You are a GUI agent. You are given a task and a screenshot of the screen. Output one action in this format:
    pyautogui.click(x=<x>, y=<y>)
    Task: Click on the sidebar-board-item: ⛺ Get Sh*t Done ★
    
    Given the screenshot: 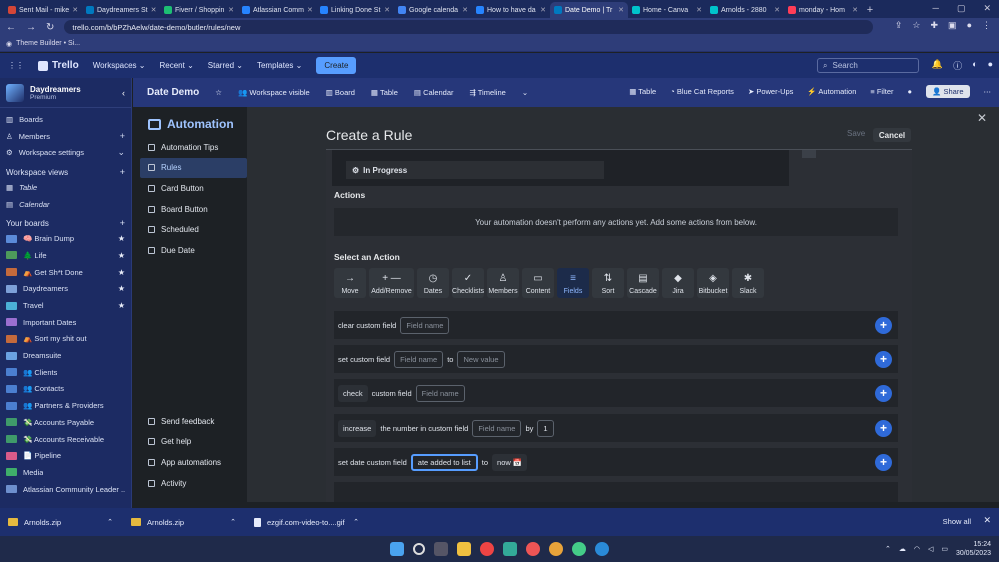 What is the action you would take?
    pyautogui.click(x=65, y=272)
    